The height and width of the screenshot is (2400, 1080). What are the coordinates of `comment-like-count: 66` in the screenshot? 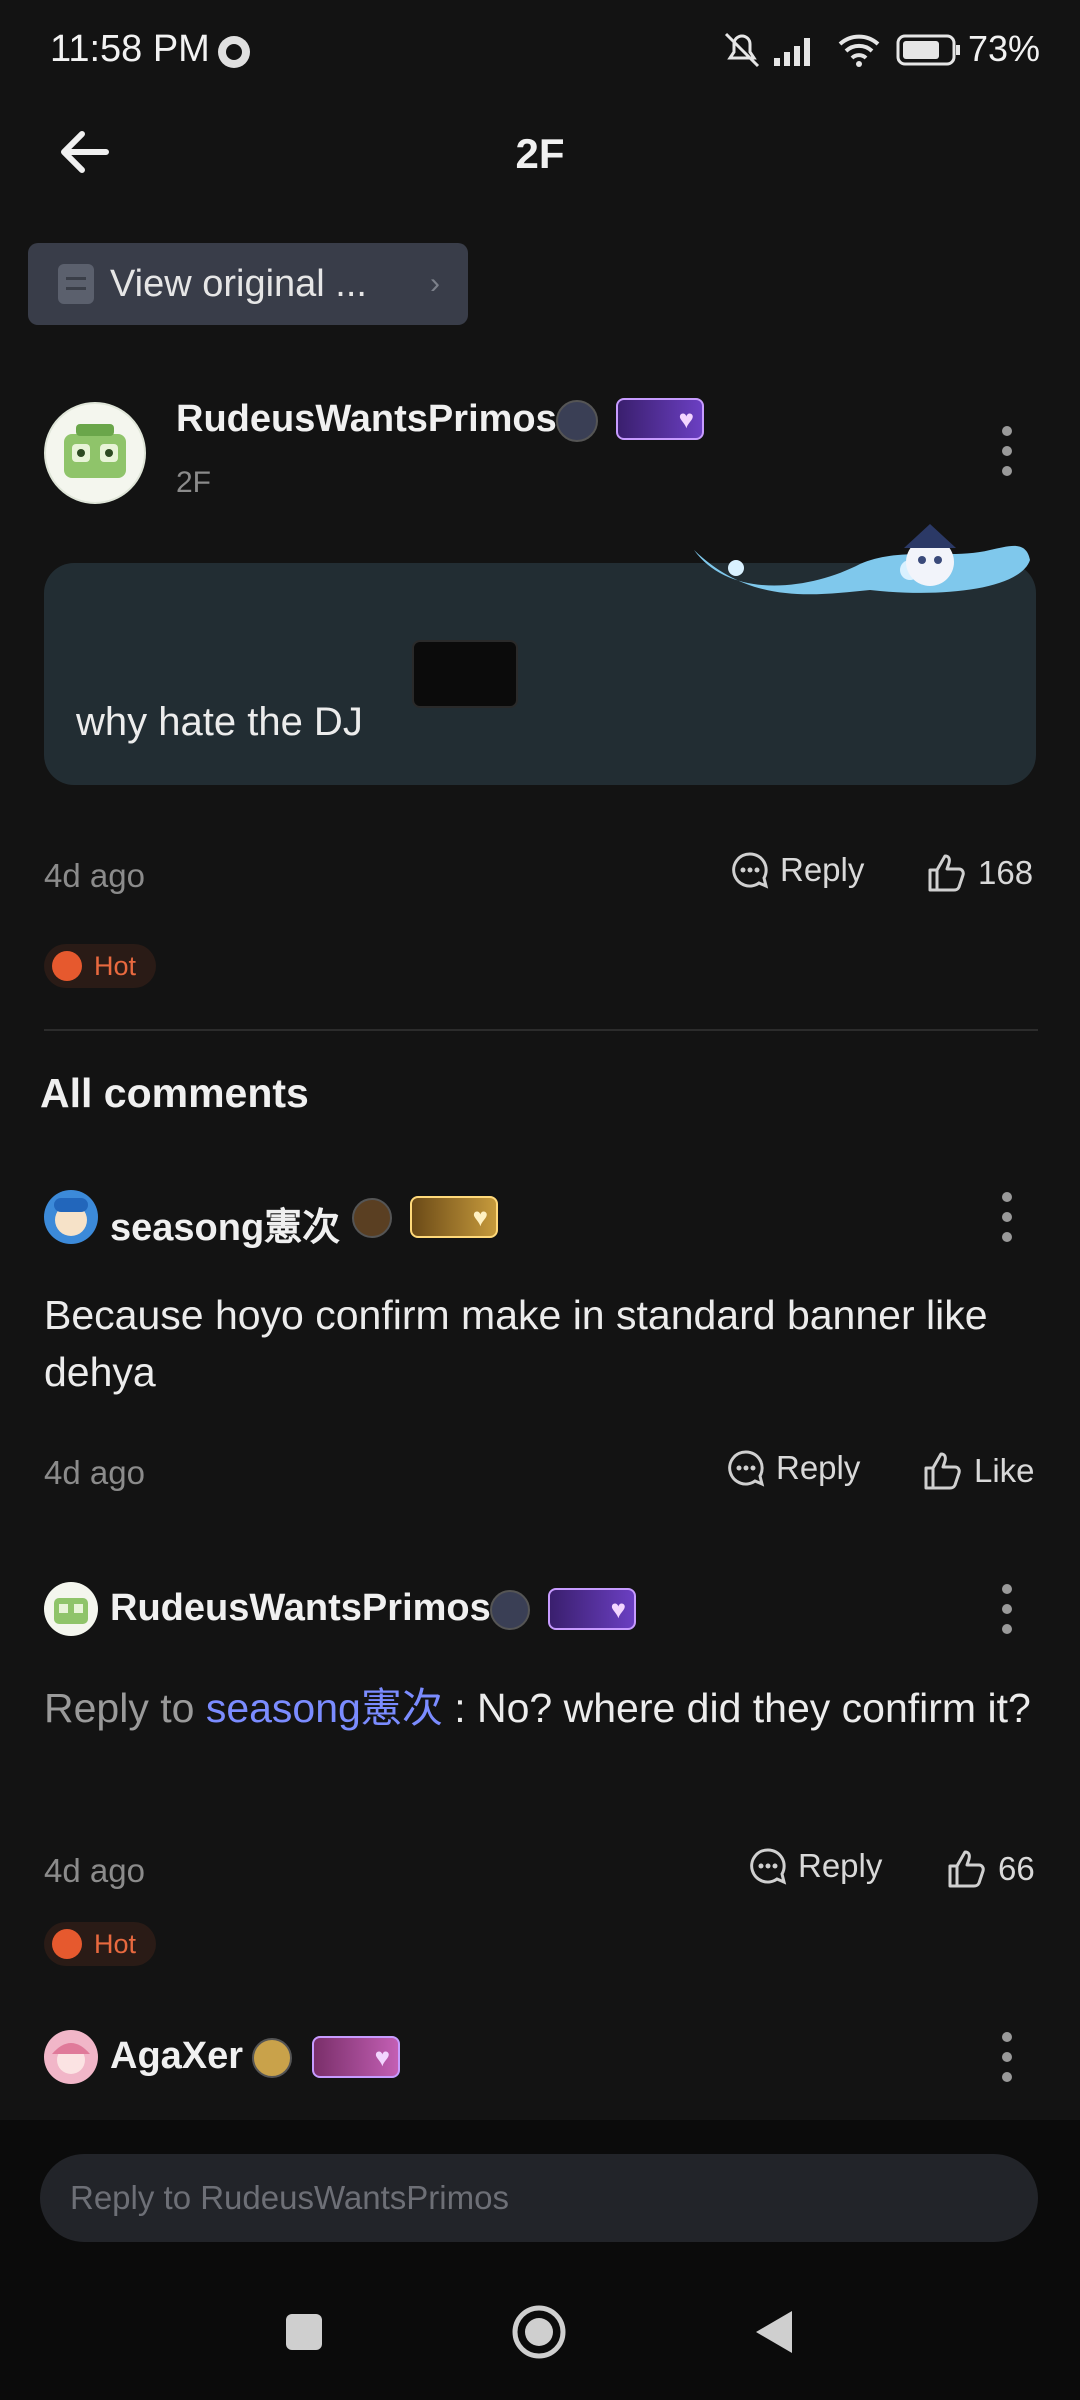 It's located at (1016, 1868).